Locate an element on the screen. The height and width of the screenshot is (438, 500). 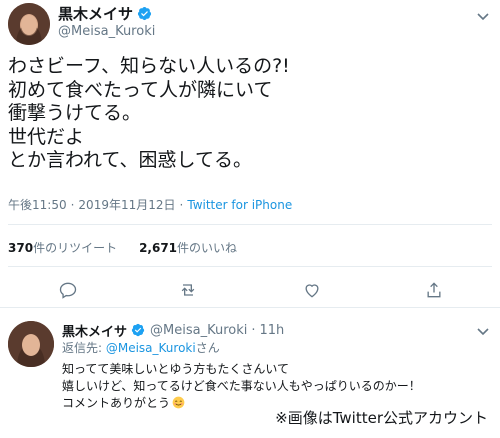
reply-text-line: 知ってて美味しいとゆう方もたくさんいて is located at coordinates (176, 369).